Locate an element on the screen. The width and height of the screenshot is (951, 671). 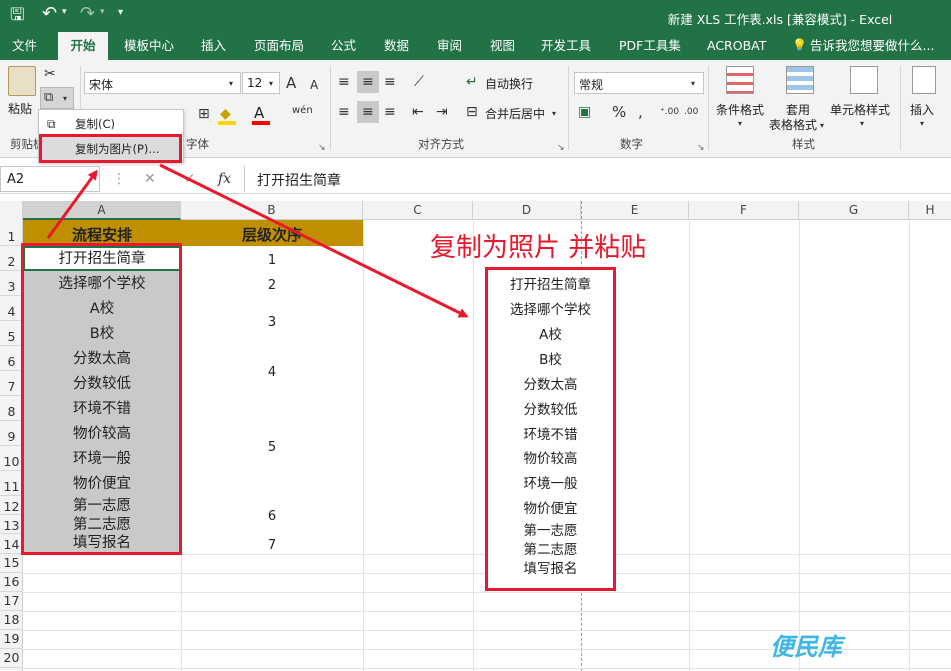
arrow-to-menu is located at coordinates (72, 204).